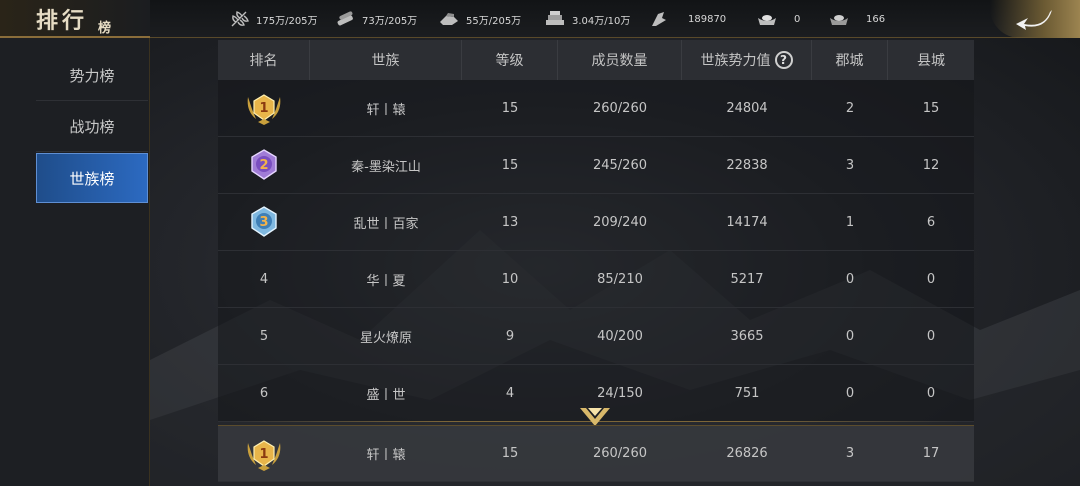 Image resolution: width=1080 pixels, height=486 pixels. What do you see at coordinates (510, 222) in the screenshot?
I see `level-cell: 13` at bounding box center [510, 222].